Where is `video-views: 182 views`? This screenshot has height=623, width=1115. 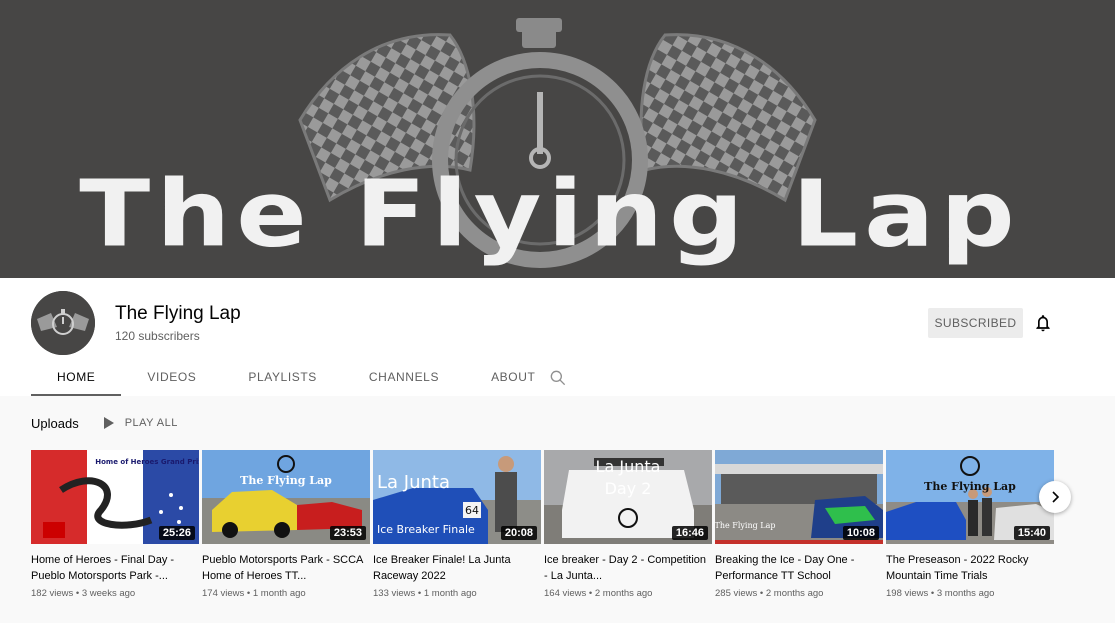
video-views: 182 views is located at coordinates (52, 593).